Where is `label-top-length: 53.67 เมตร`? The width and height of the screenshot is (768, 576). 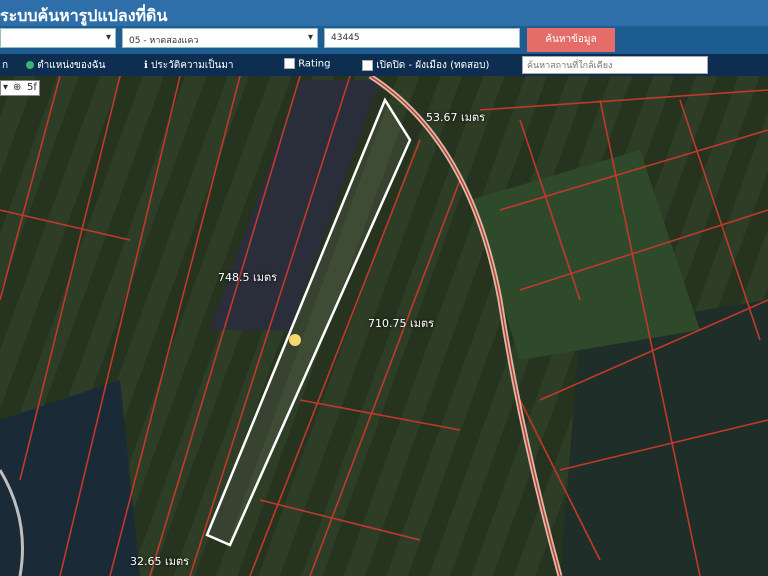 label-top-length: 53.67 เมตร is located at coordinates (456, 117).